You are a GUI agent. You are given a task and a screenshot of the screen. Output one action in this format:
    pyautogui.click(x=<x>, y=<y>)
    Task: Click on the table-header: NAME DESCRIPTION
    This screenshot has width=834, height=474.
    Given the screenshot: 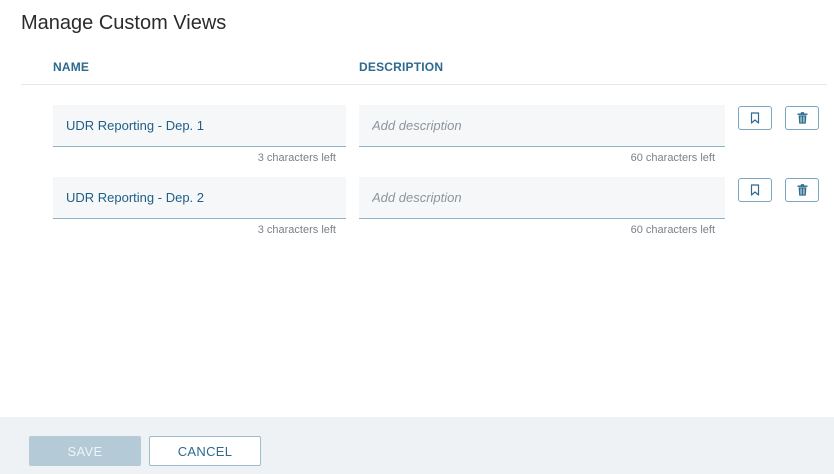 What is the action you would take?
    pyautogui.click(x=424, y=71)
    